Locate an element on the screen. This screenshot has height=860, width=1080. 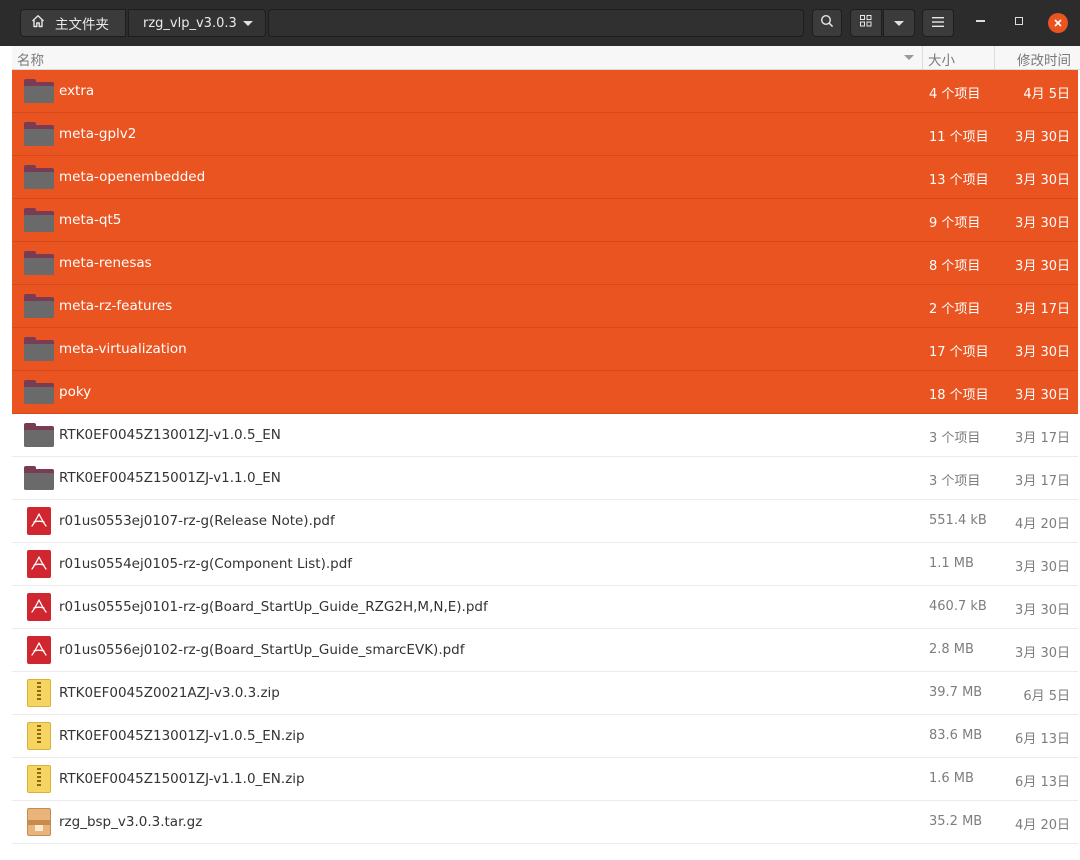
file-size: 18 个项目 is located at coordinates (959, 395).